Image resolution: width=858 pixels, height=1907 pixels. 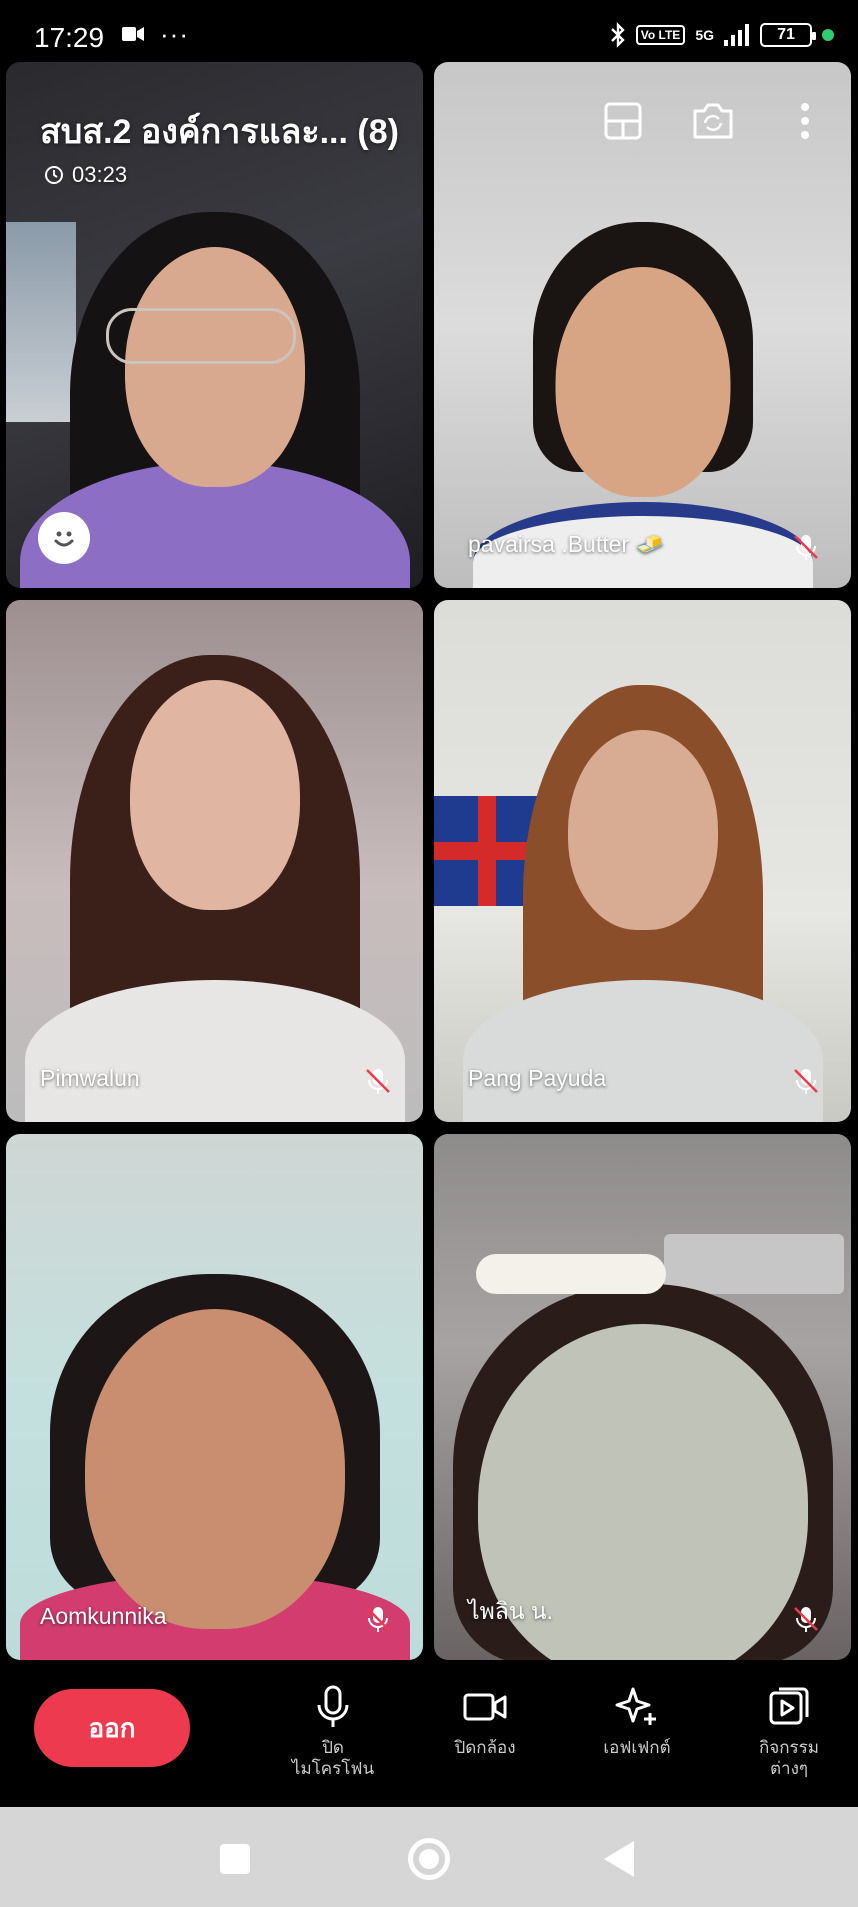 What do you see at coordinates (333, 1706) in the screenshot?
I see `microphone-icon` at bounding box center [333, 1706].